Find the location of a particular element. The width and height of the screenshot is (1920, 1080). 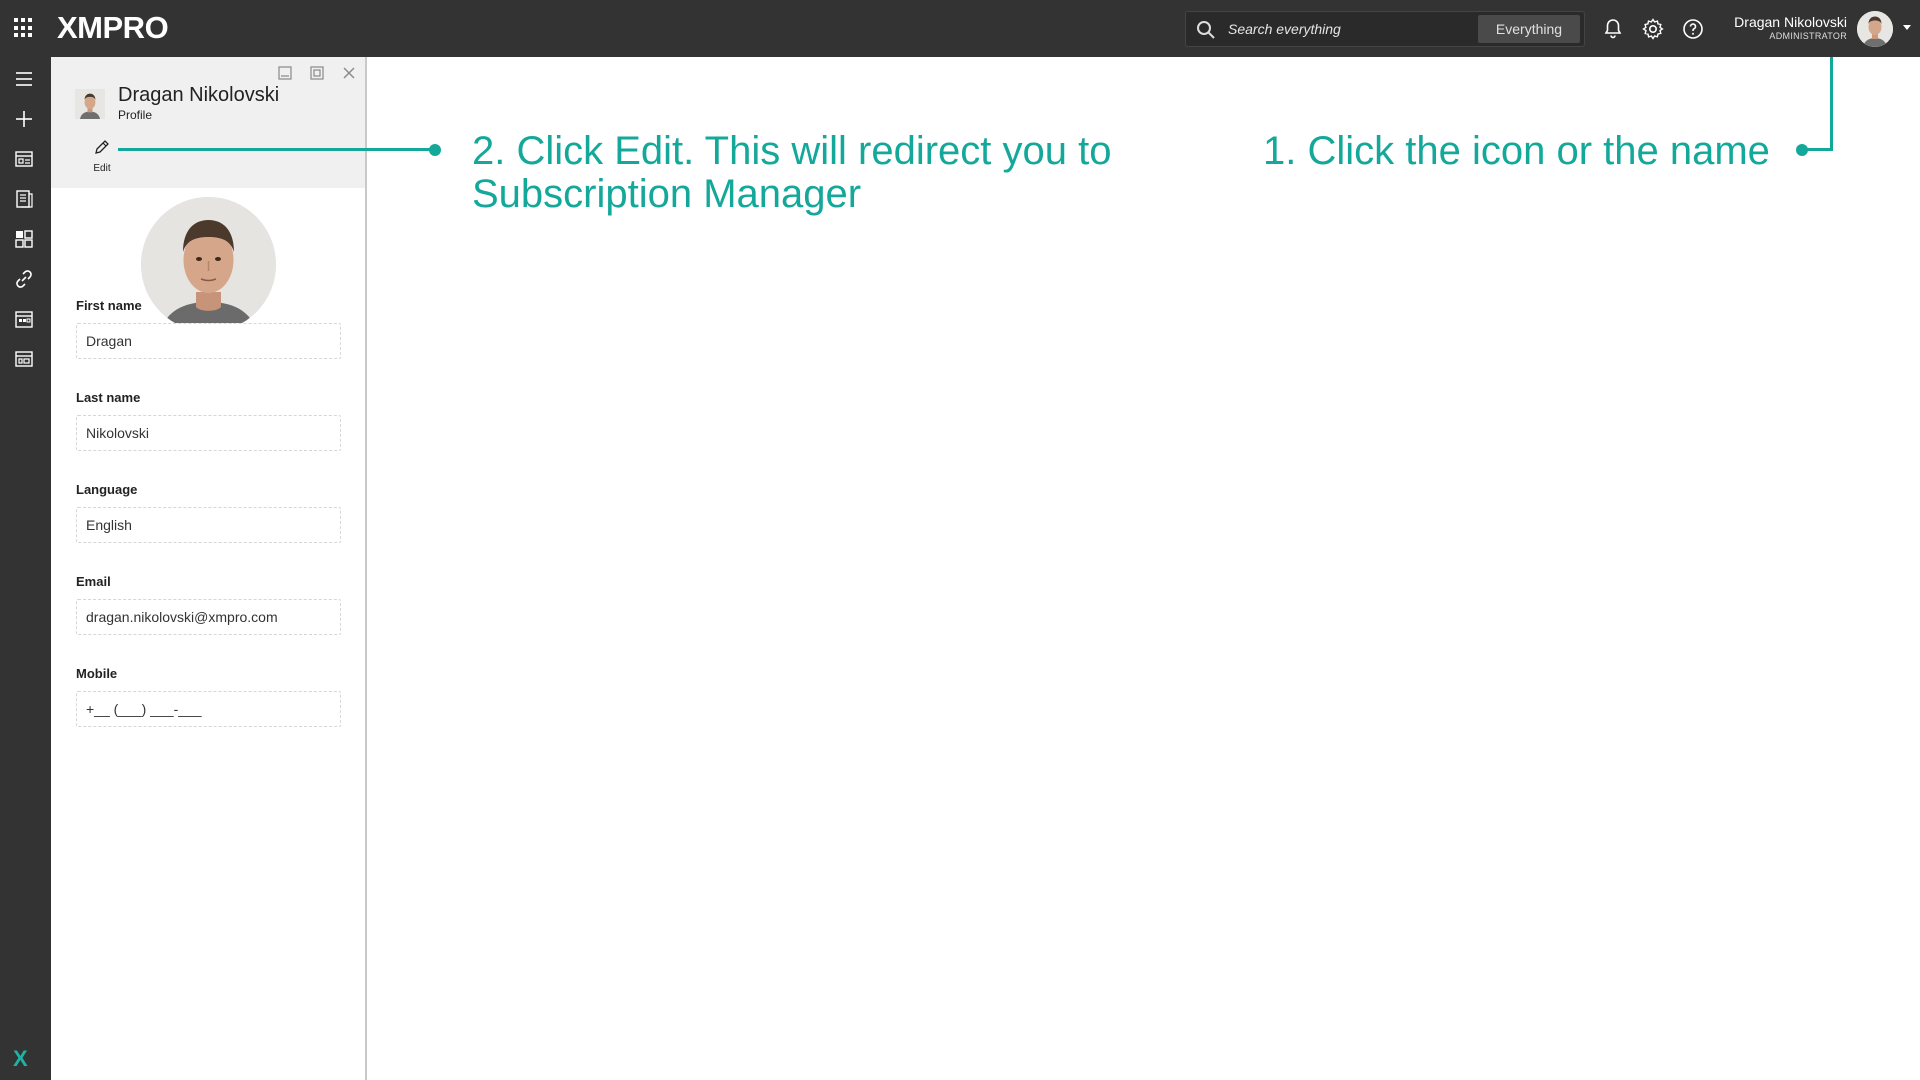

first-name-field is located at coordinates (208, 341).